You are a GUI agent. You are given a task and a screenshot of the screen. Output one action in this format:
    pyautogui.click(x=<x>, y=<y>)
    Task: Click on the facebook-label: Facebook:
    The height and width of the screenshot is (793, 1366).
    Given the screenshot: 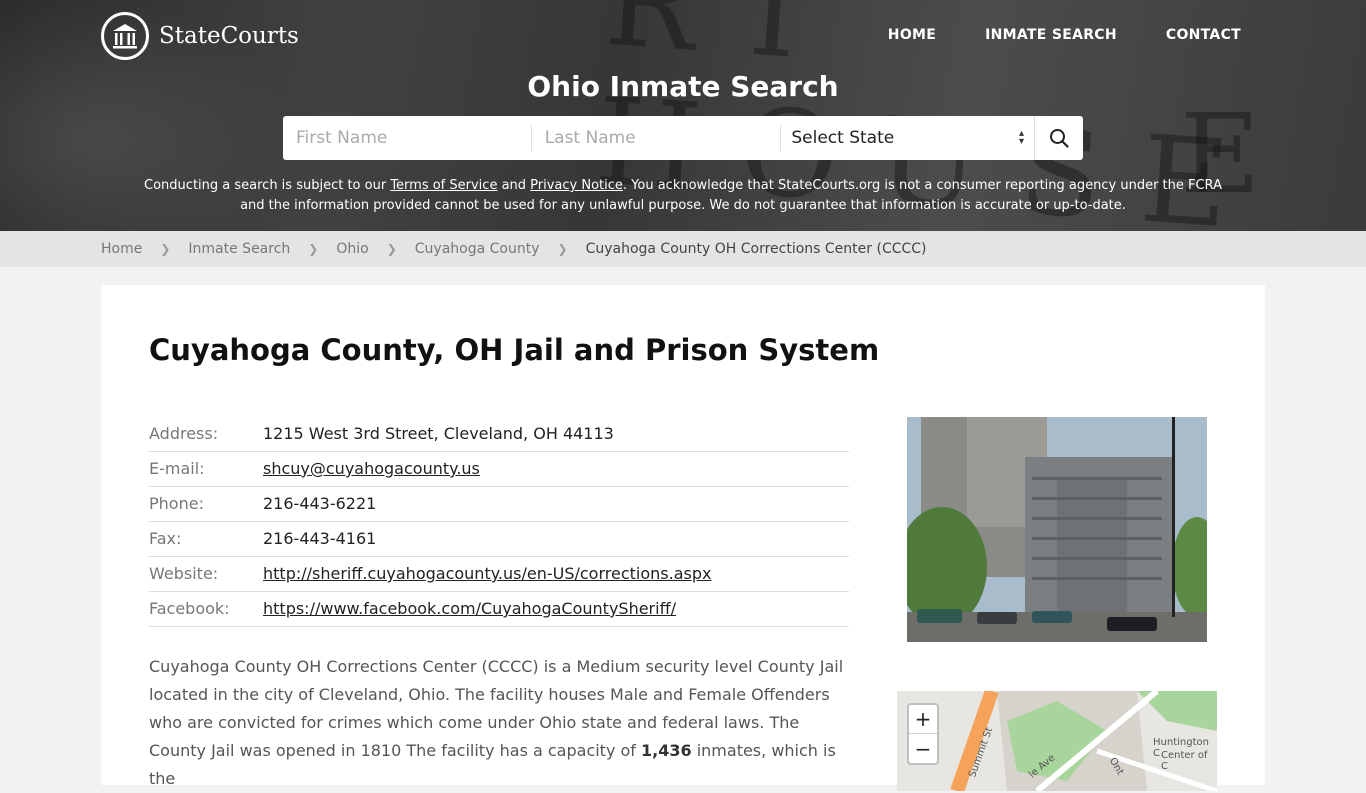 What is the action you would take?
    pyautogui.click(x=206, y=609)
    